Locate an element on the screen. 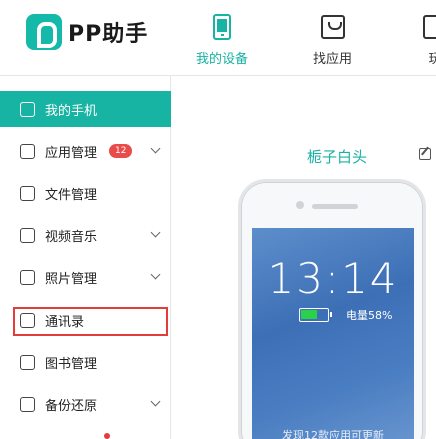  game-icon is located at coordinates (429, 27).